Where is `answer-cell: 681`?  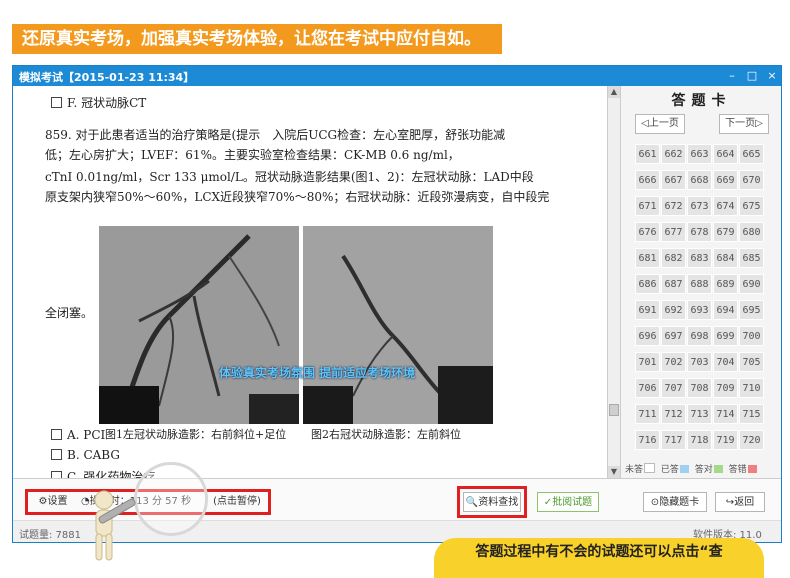
answer-cell: 681 is located at coordinates (647, 258).